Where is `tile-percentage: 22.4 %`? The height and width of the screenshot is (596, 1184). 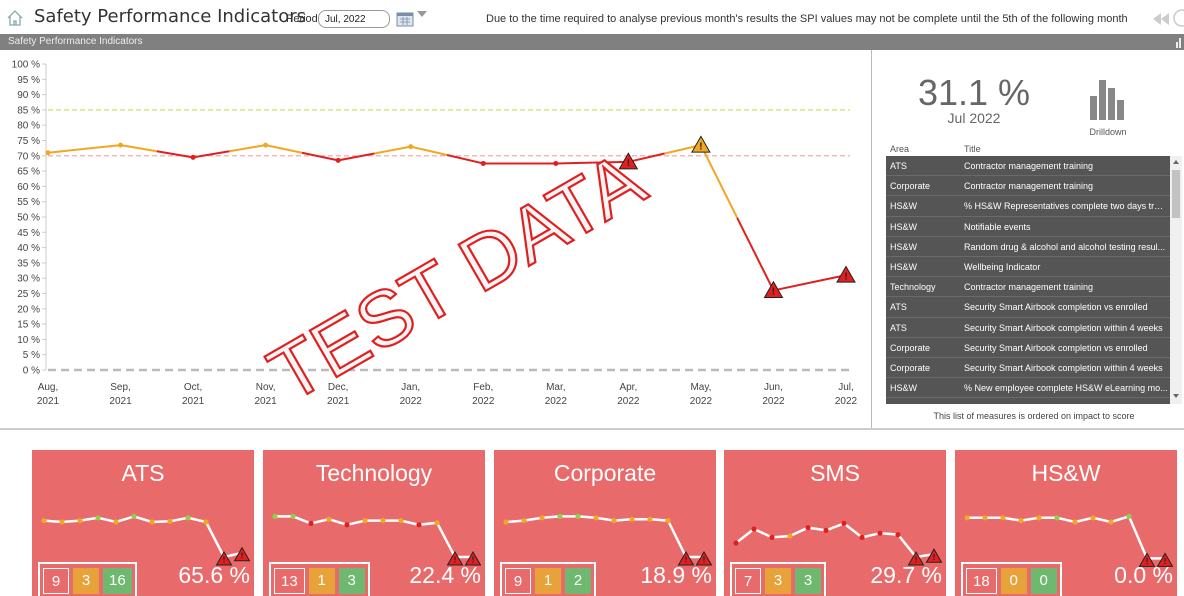 tile-percentage: 22.4 % is located at coordinates (445, 575).